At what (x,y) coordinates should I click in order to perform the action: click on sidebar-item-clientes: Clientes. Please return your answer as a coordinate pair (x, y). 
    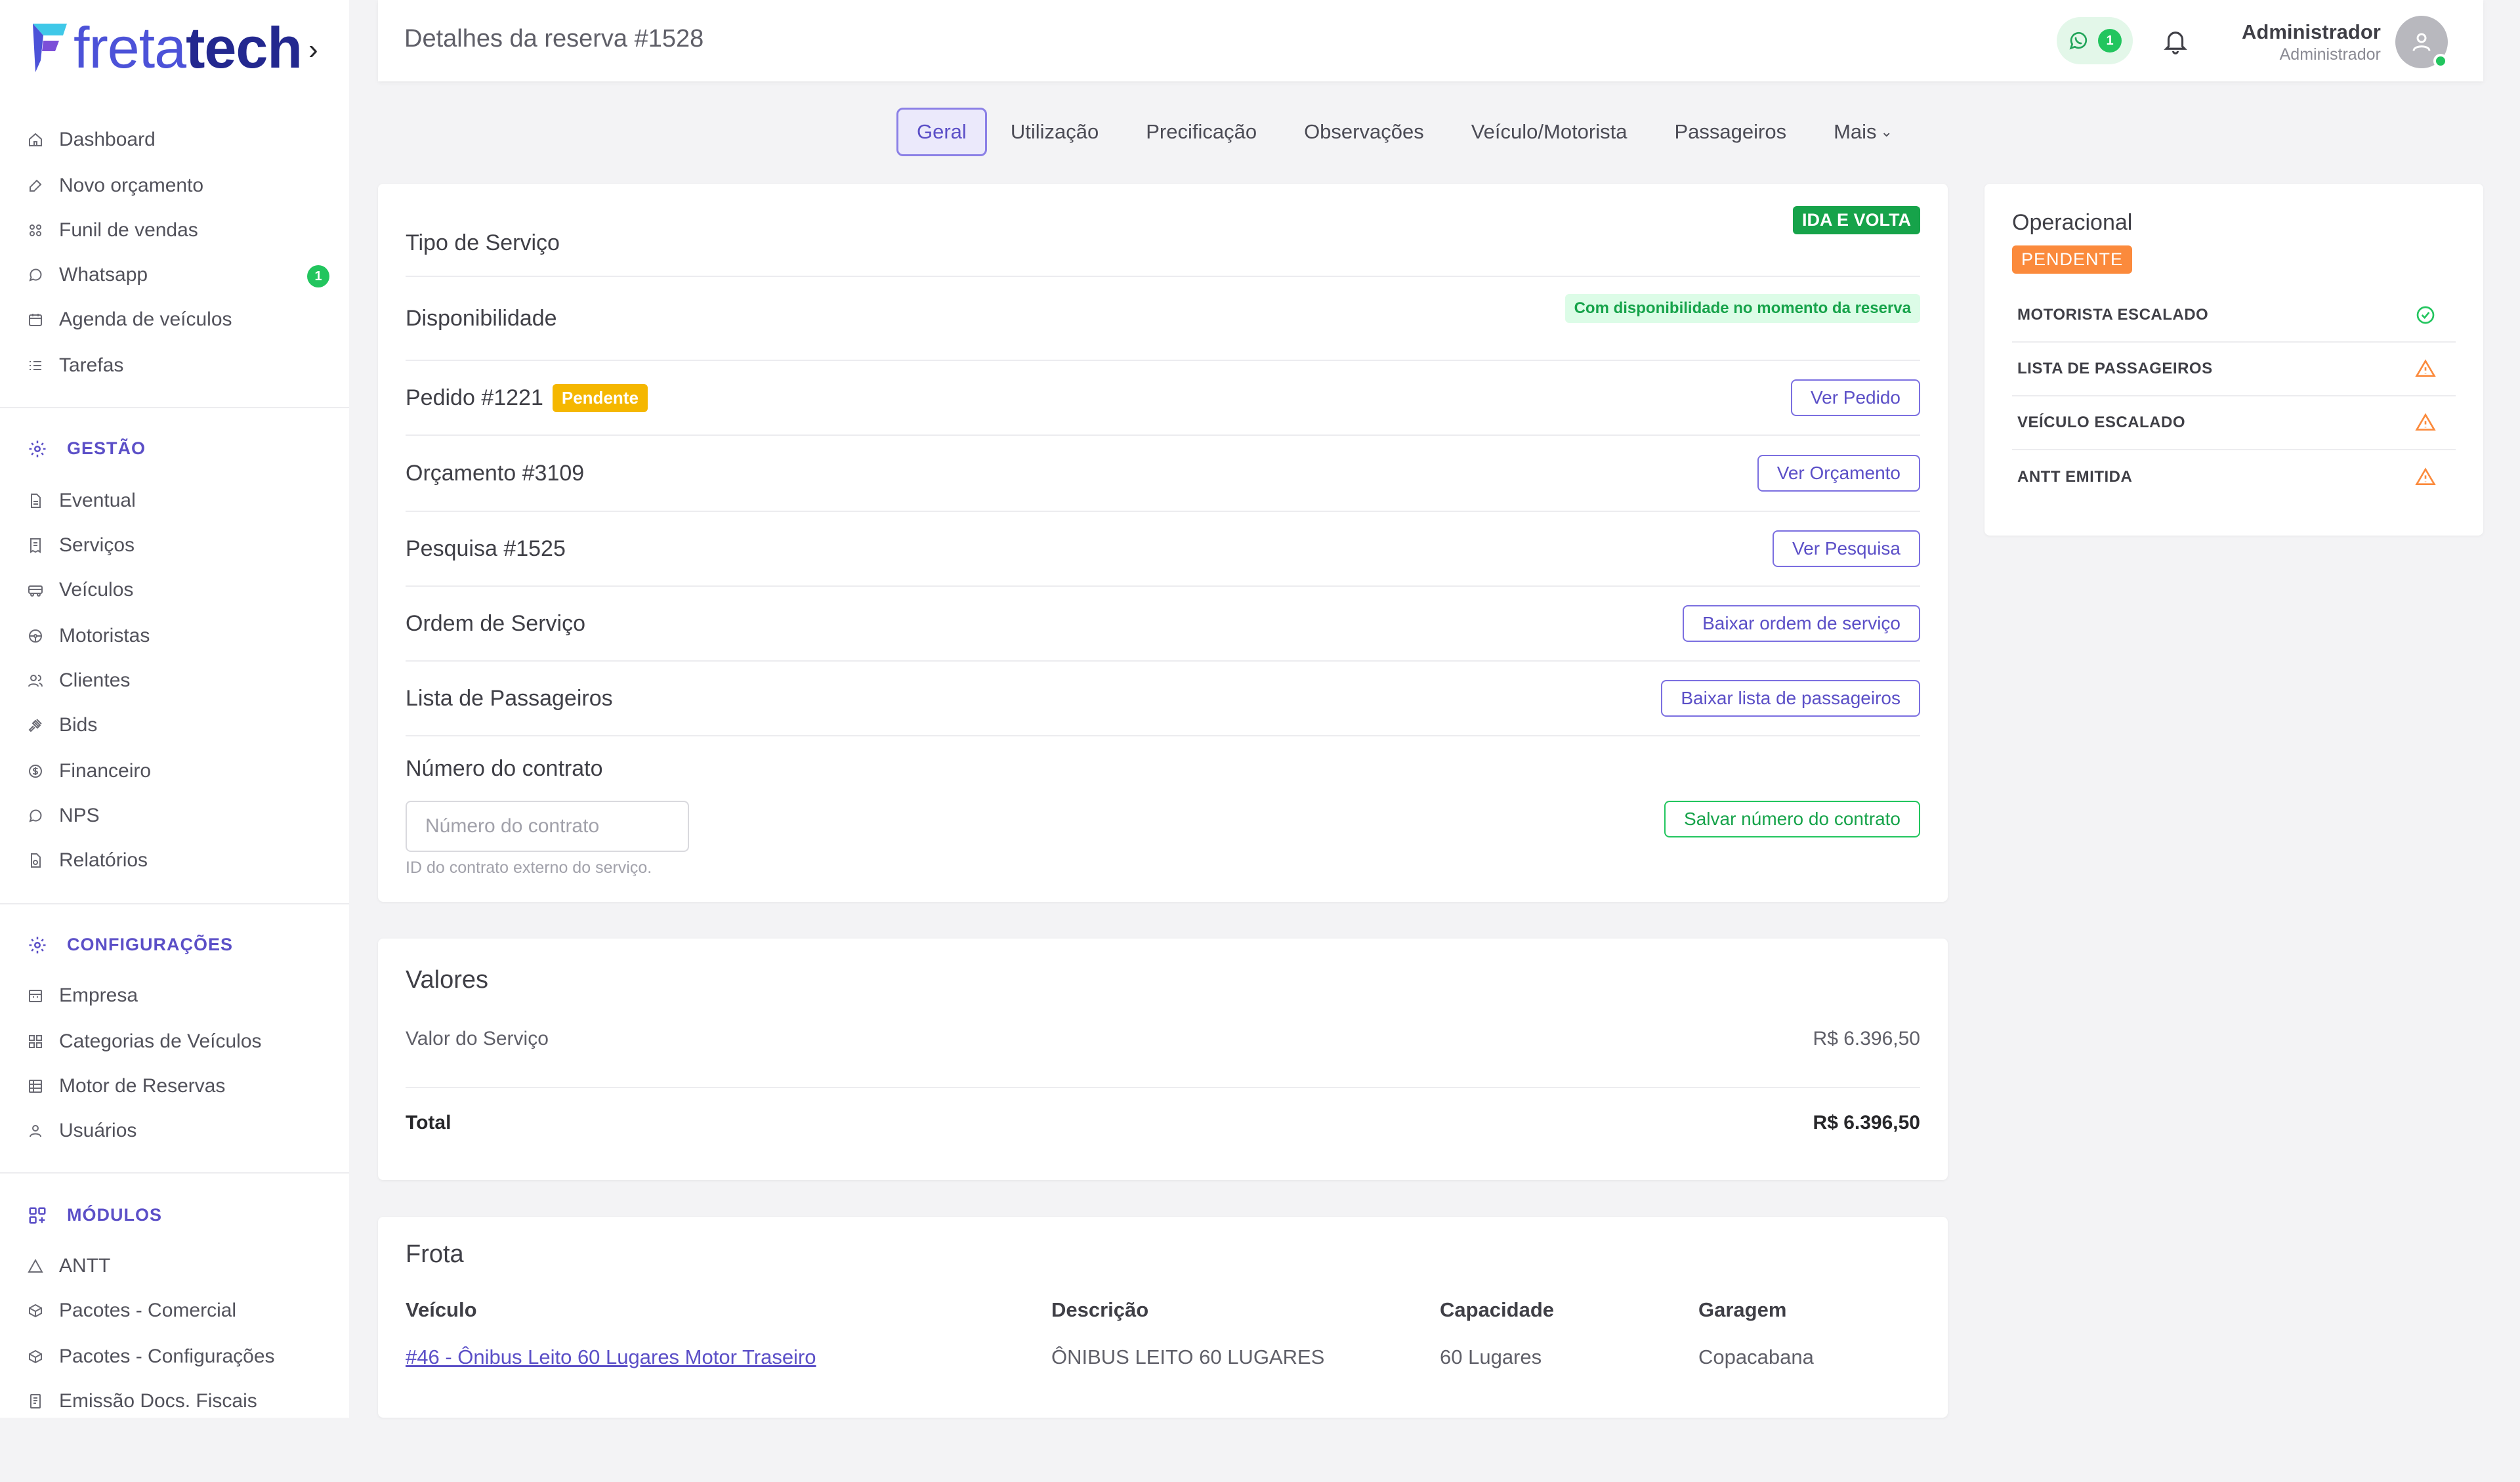
    Looking at the image, I should click on (178, 680).